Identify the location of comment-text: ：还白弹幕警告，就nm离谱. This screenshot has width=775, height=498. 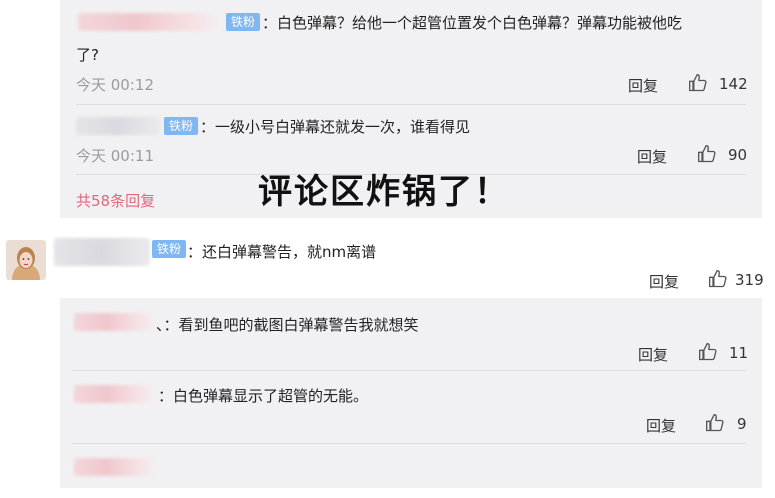
(282, 252).